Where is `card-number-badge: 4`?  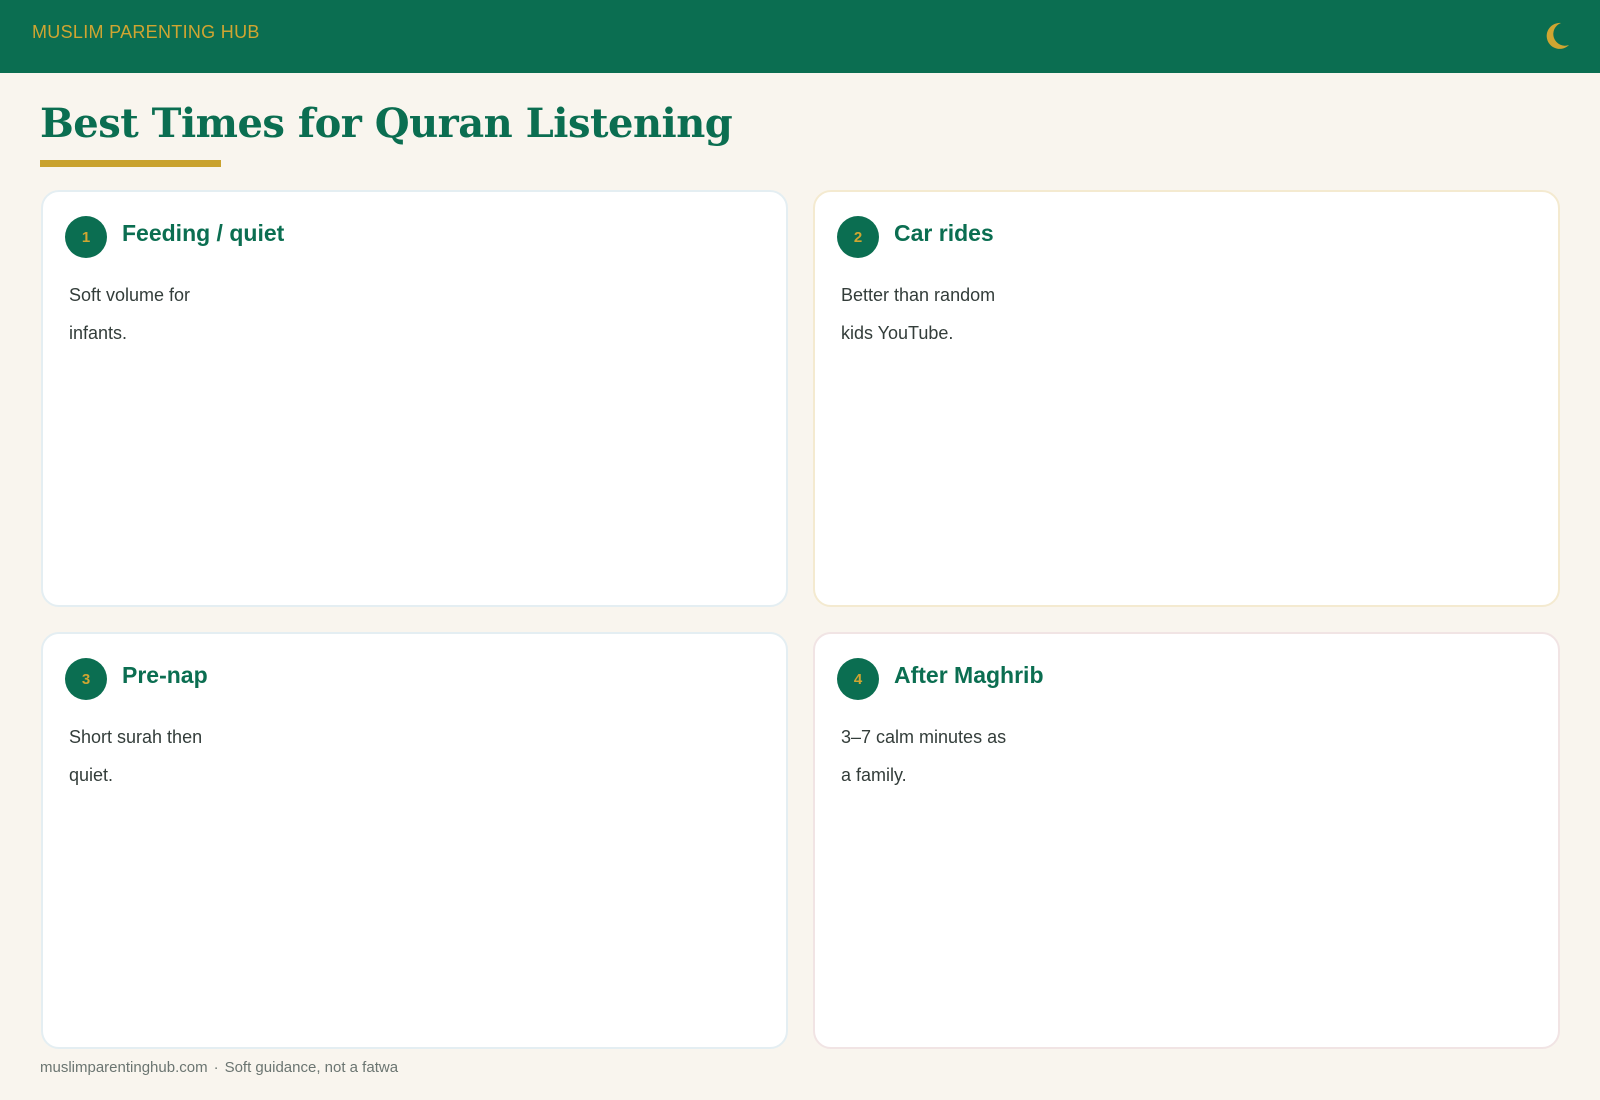
card-number-badge: 4 is located at coordinates (858, 679).